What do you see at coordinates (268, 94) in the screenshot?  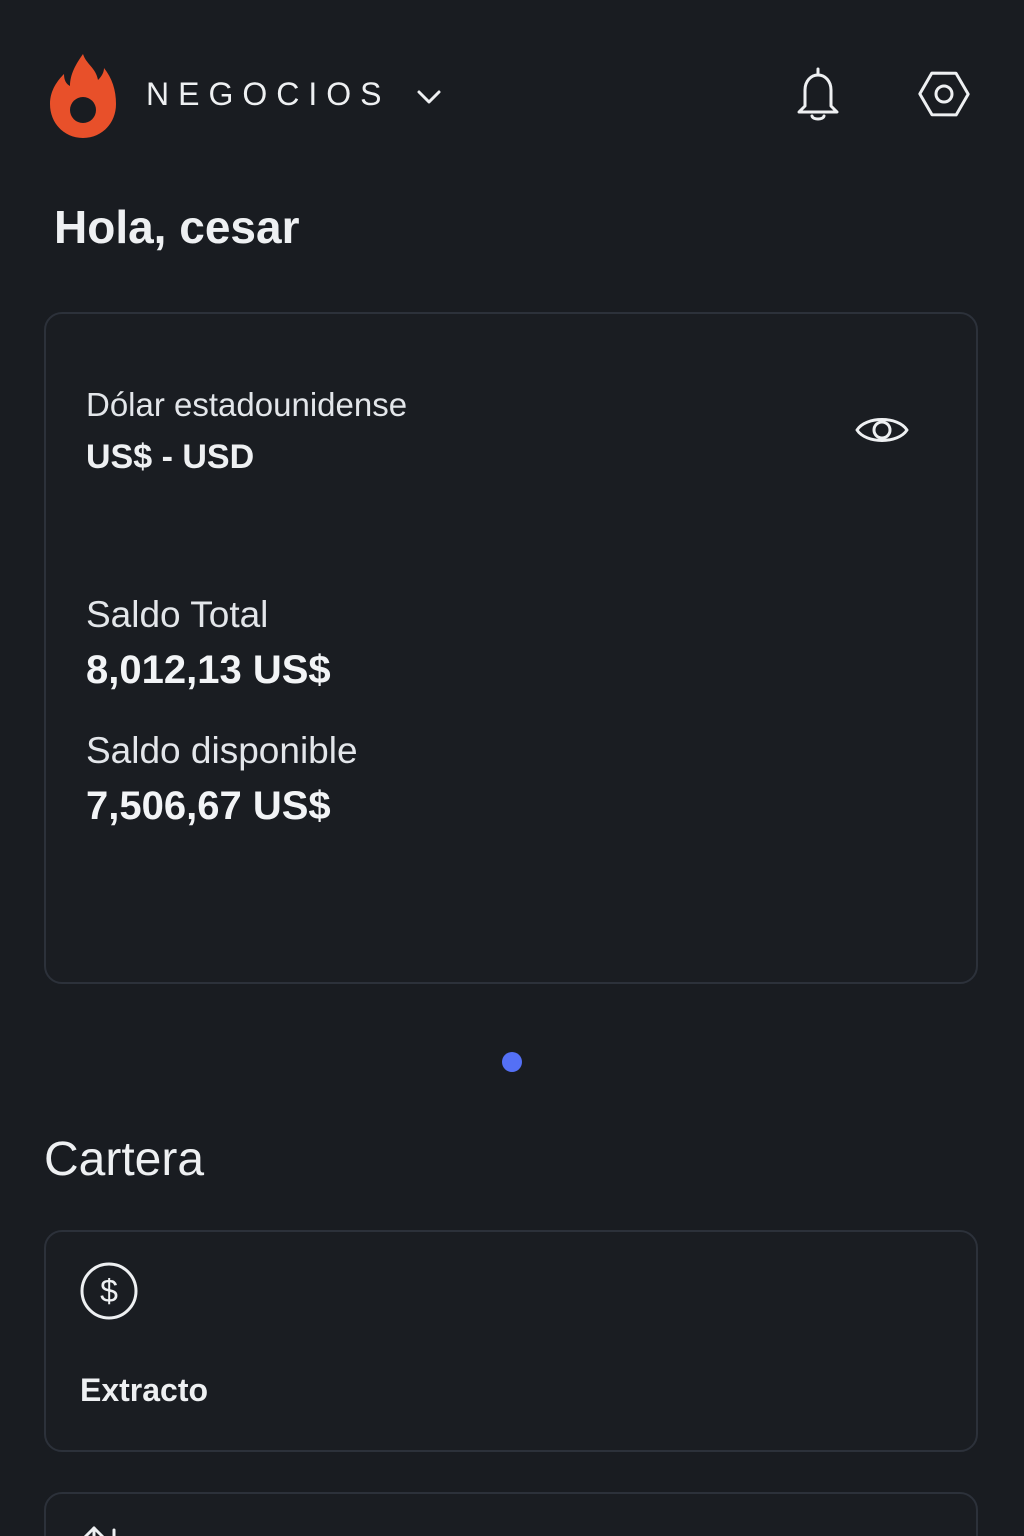 I see `workspace-label: NEGOCIOS` at bounding box center [268, 94].